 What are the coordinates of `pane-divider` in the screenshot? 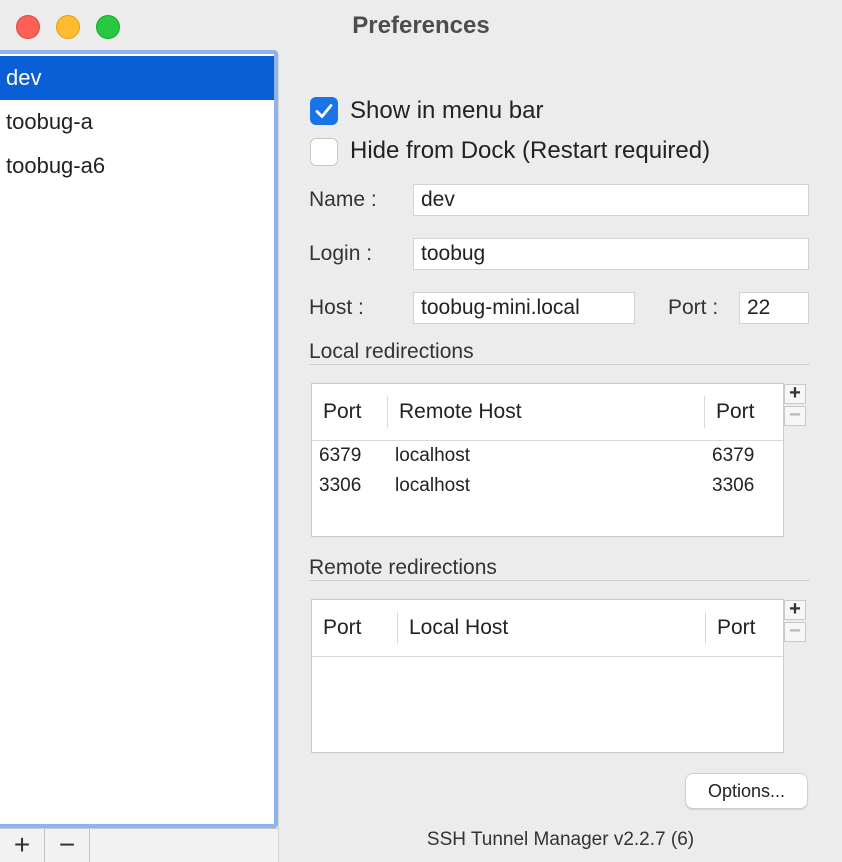 It's located at (278, 458).